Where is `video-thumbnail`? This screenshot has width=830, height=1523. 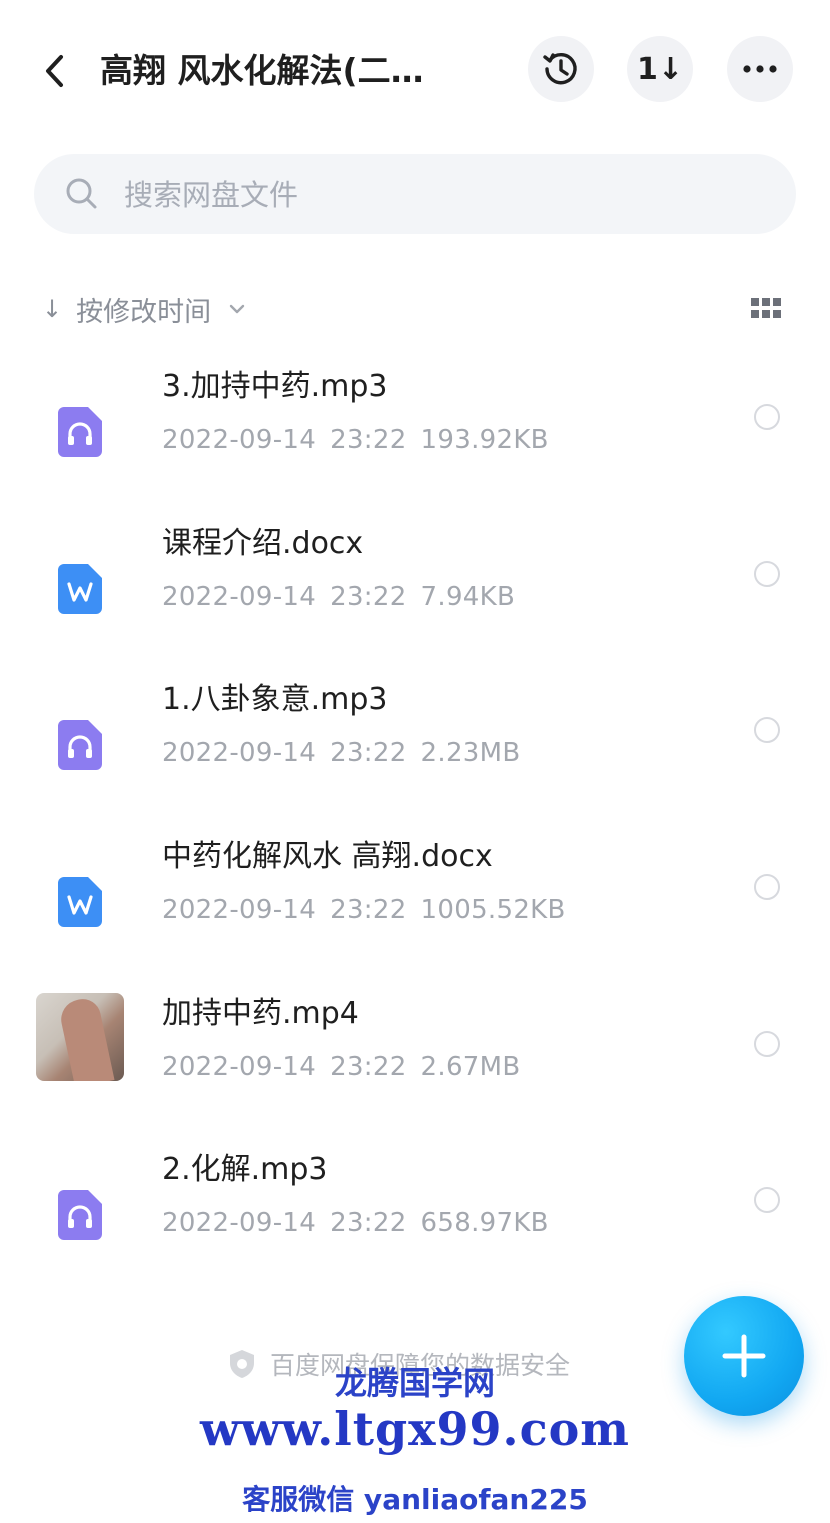 video-thumbnail is located at coordinates (80, 1037).